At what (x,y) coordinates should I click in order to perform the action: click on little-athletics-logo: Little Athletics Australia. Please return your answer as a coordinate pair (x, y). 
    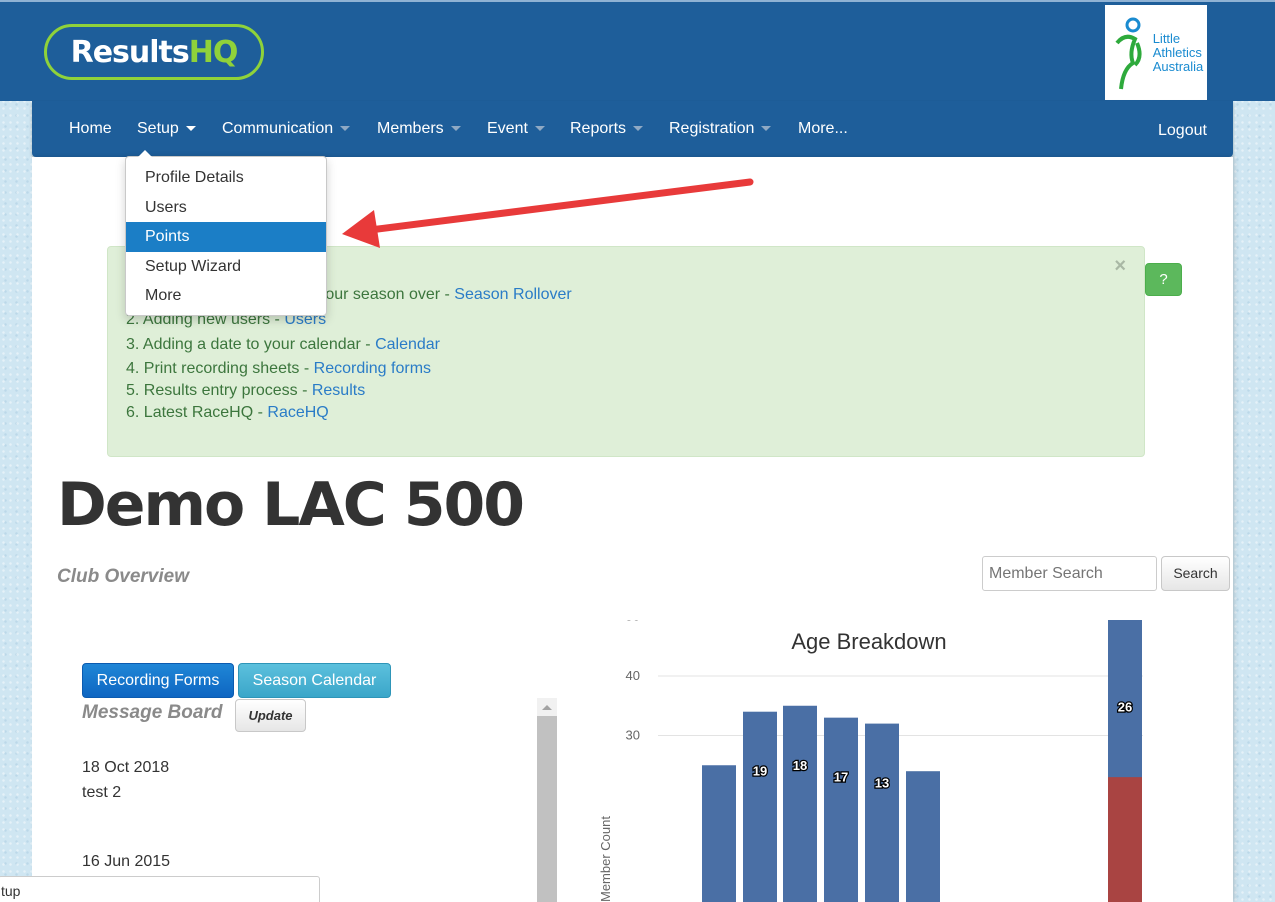
    Looking at the image, I should click on (1156, 52).